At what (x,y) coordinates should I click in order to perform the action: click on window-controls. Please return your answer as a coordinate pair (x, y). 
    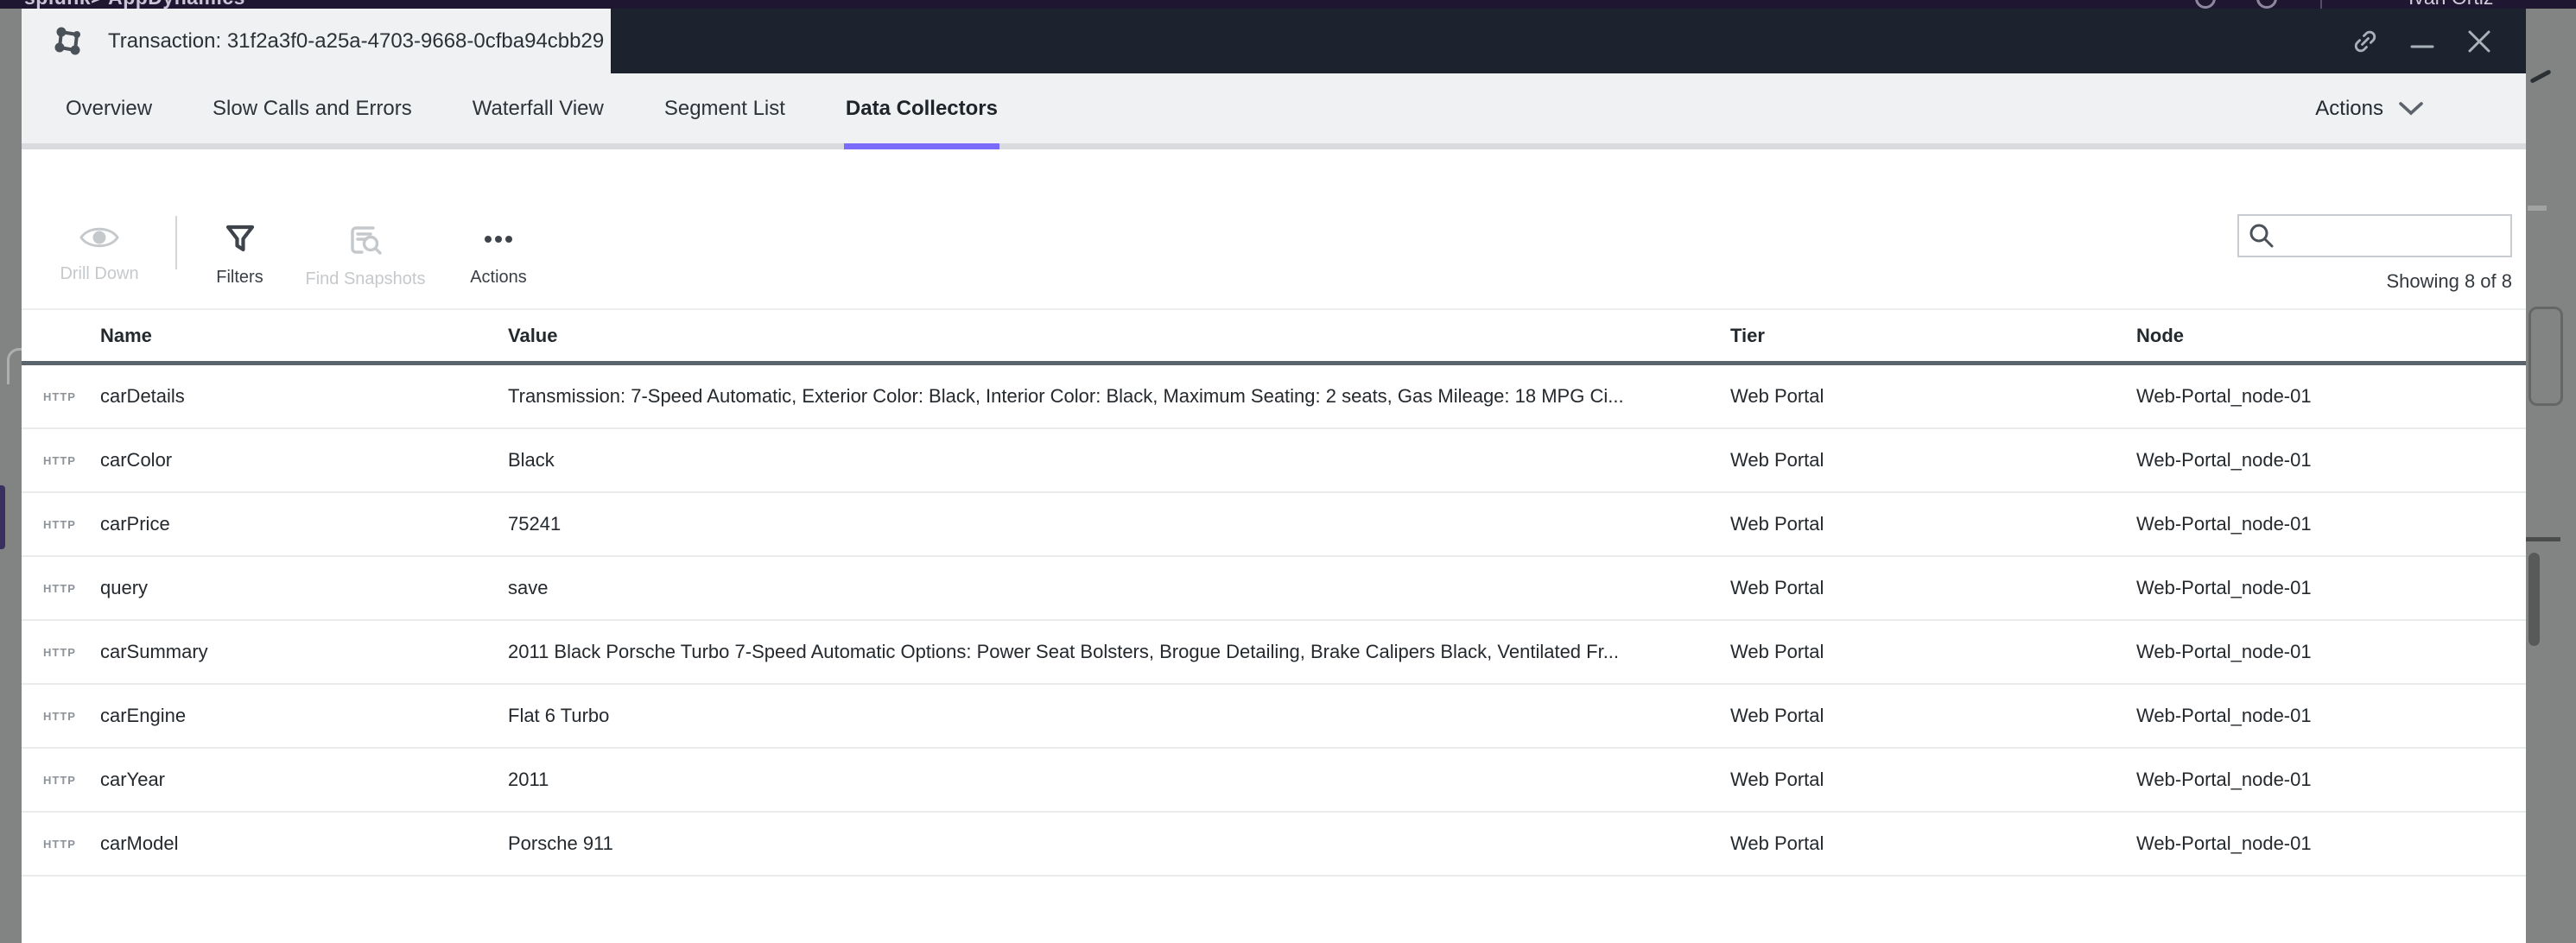
    Looking at the image, I should click on (2438, 41).